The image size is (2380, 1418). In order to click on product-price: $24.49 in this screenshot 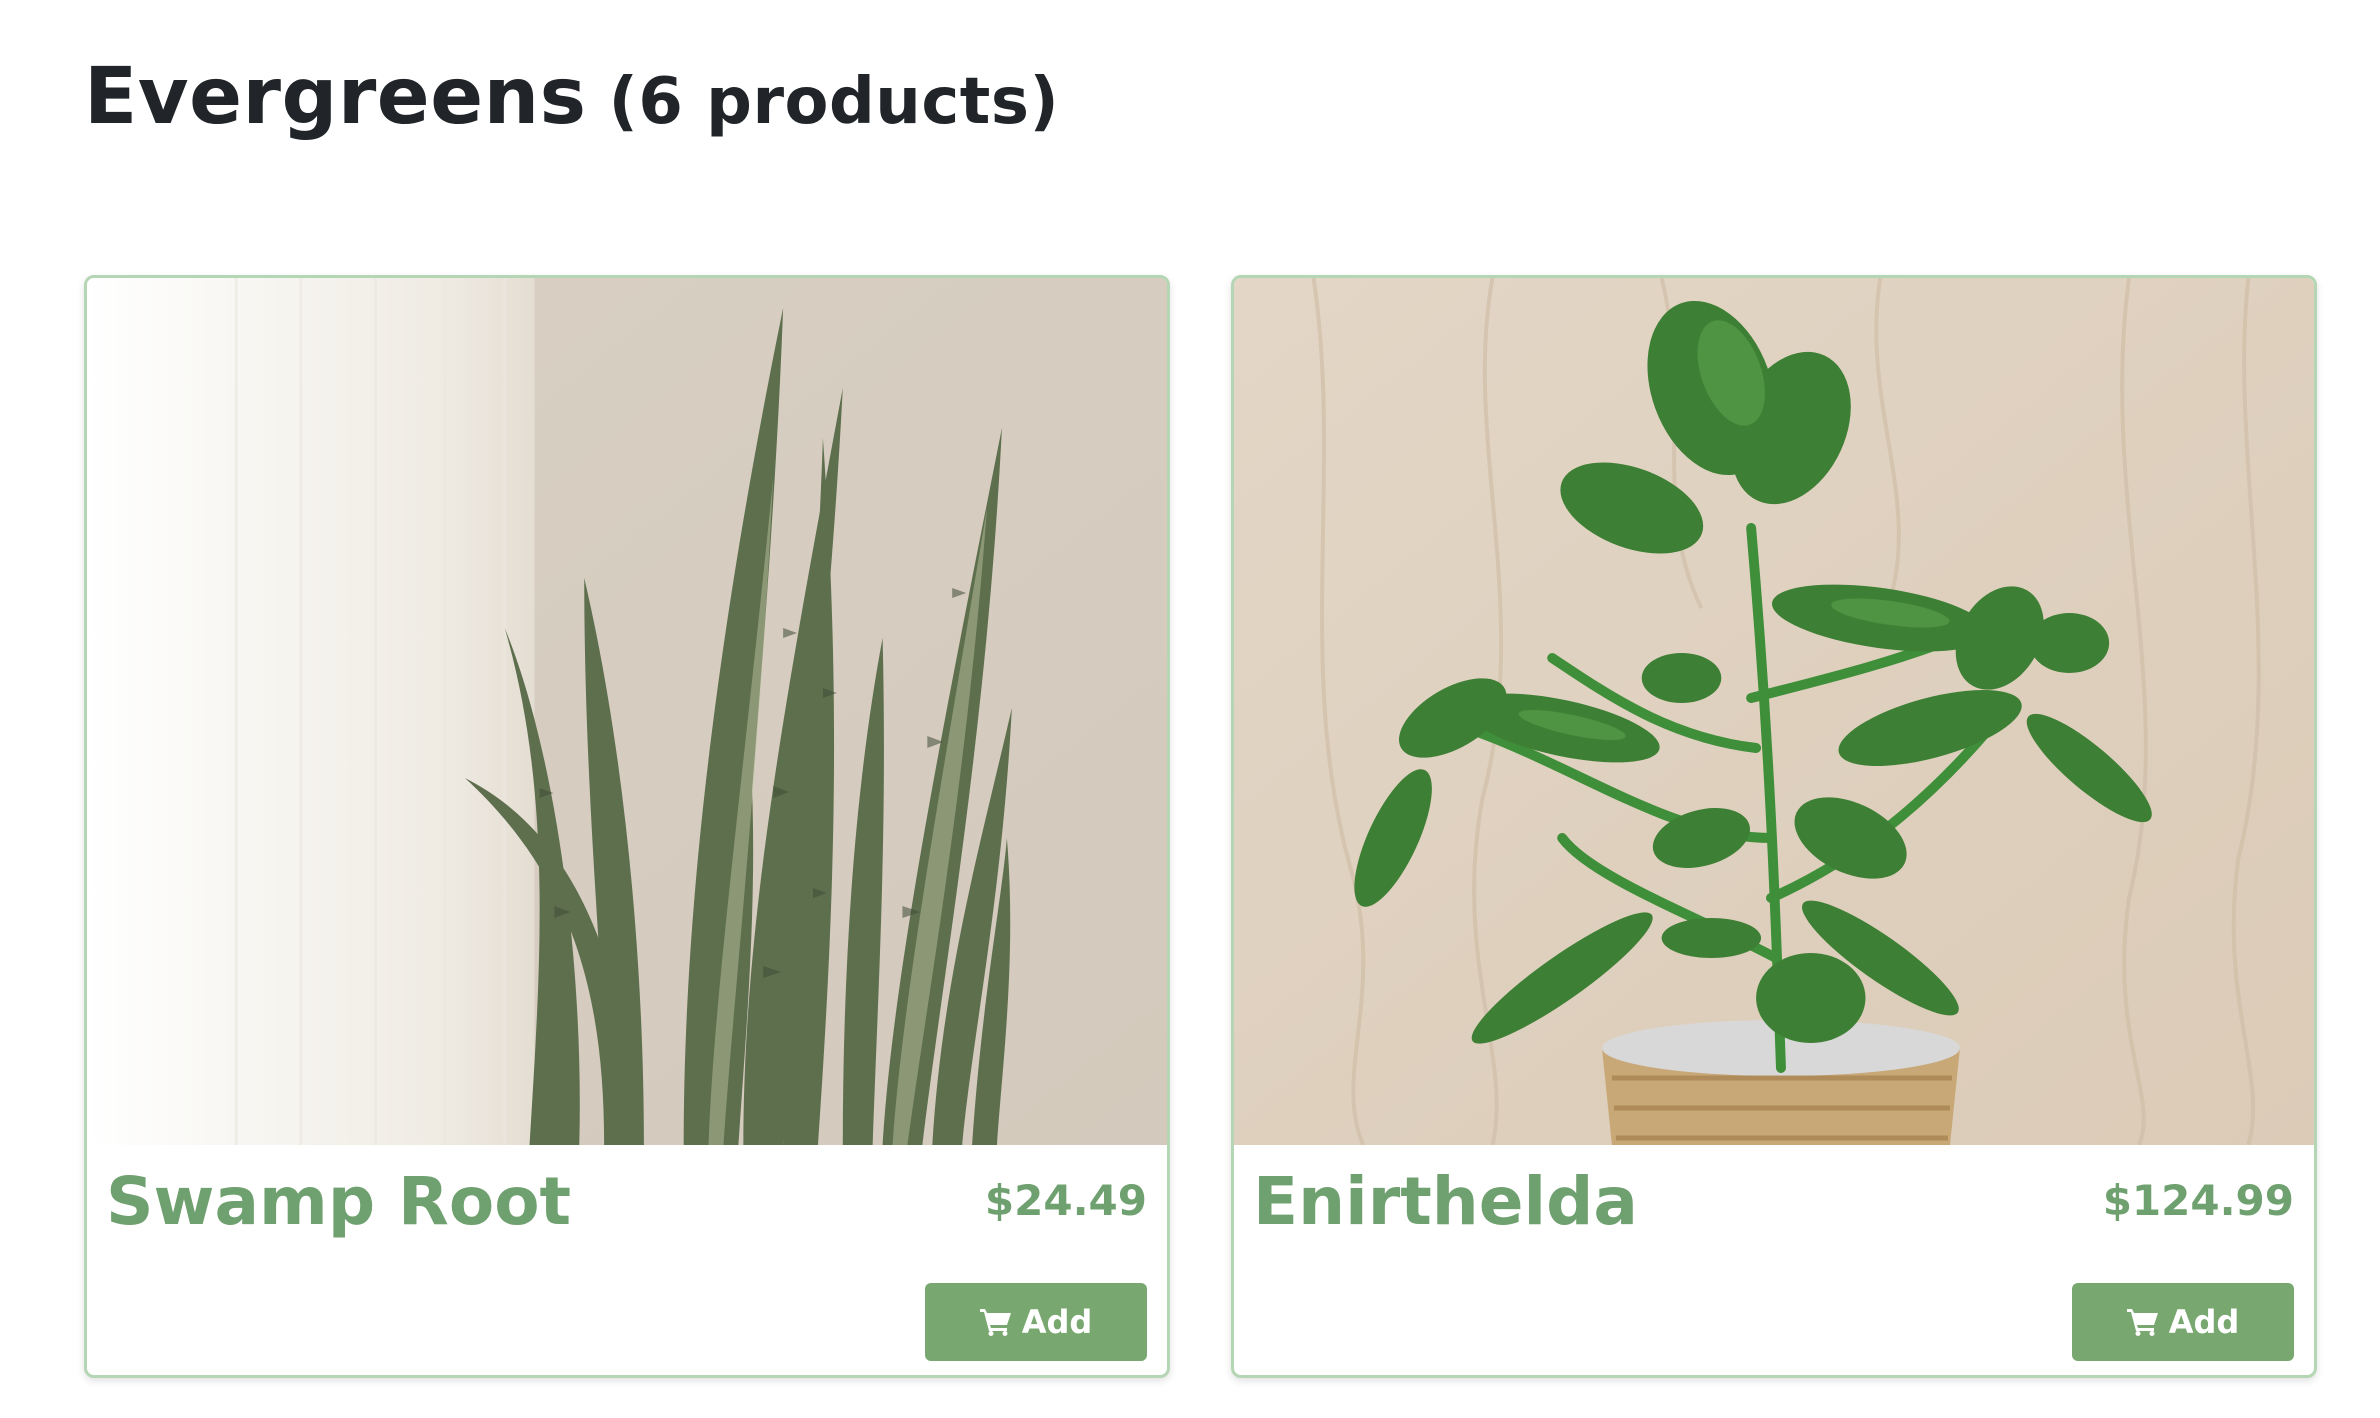, I will do `click(1065, 1200)`.